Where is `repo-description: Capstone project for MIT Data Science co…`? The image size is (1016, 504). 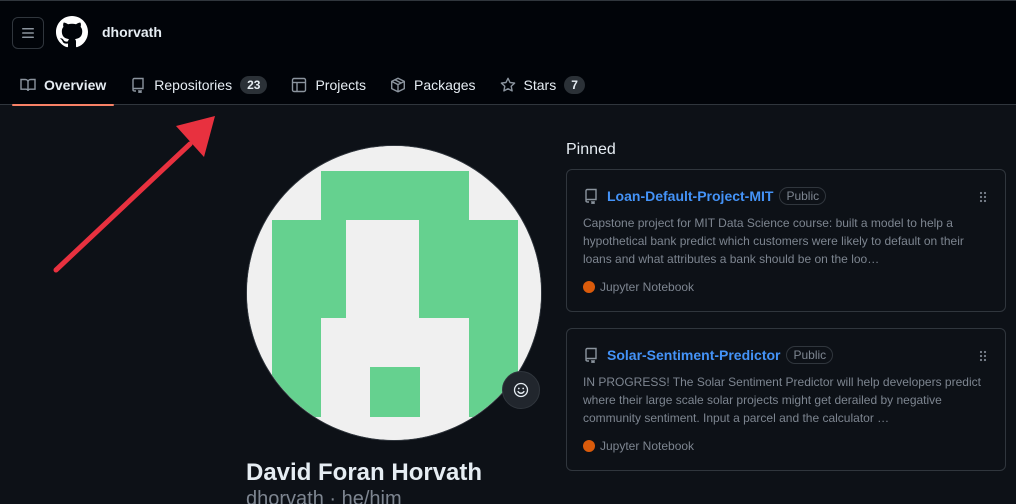
repo-description: Capstone project for MIT Data Science co… is located at coordinates (773, 241).